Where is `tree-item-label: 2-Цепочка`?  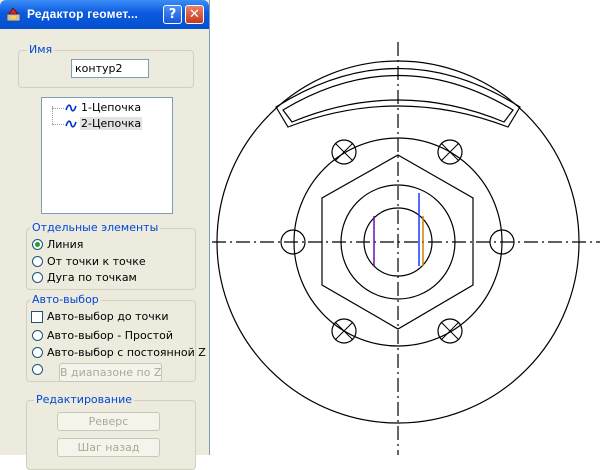 tree-item-label: 2-Цепочка is located at coordinates (111, 123).